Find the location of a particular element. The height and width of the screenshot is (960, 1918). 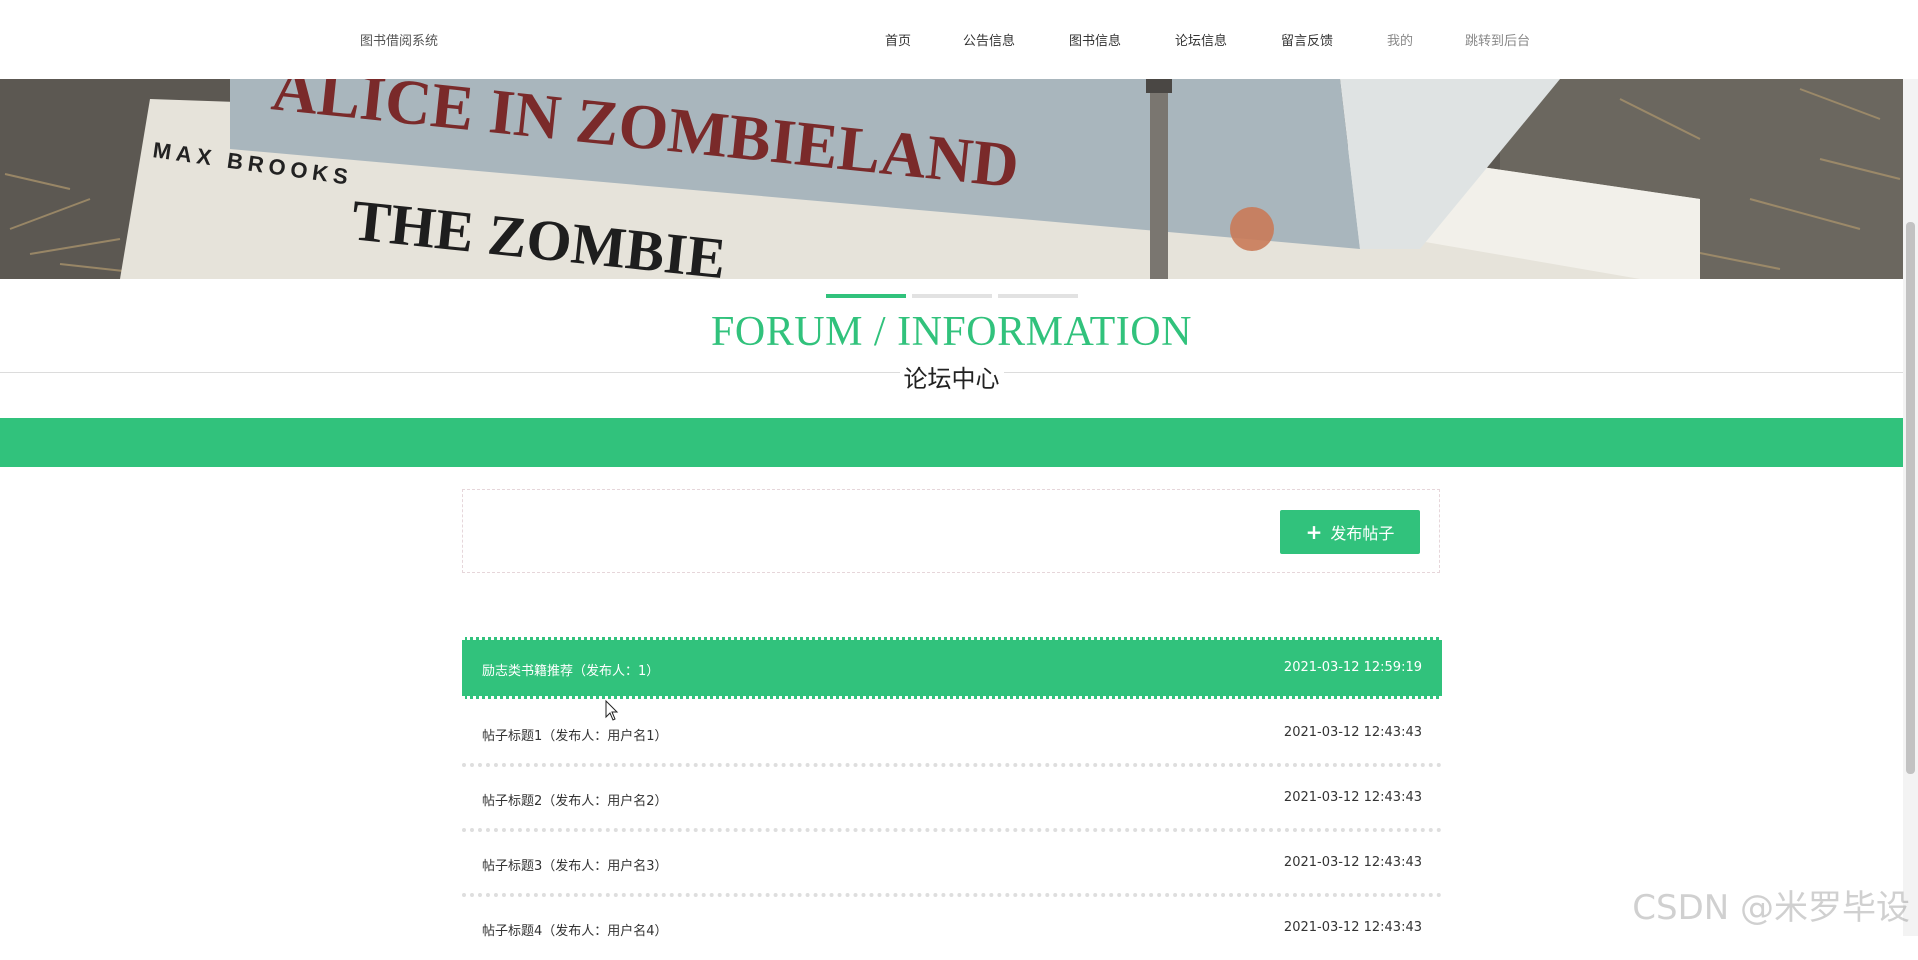

nav-my: 我的 is located at coordinates (1400, 39).